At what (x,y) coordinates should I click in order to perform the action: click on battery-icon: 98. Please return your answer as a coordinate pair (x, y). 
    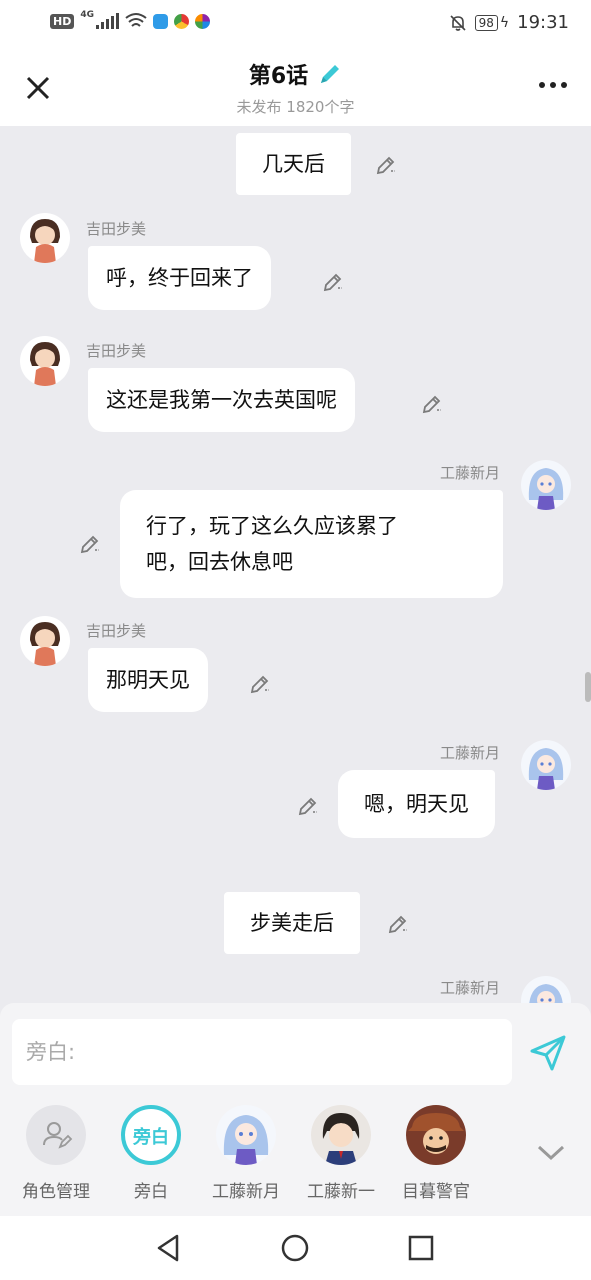
    Looking at the image, I should click on (486, 22).